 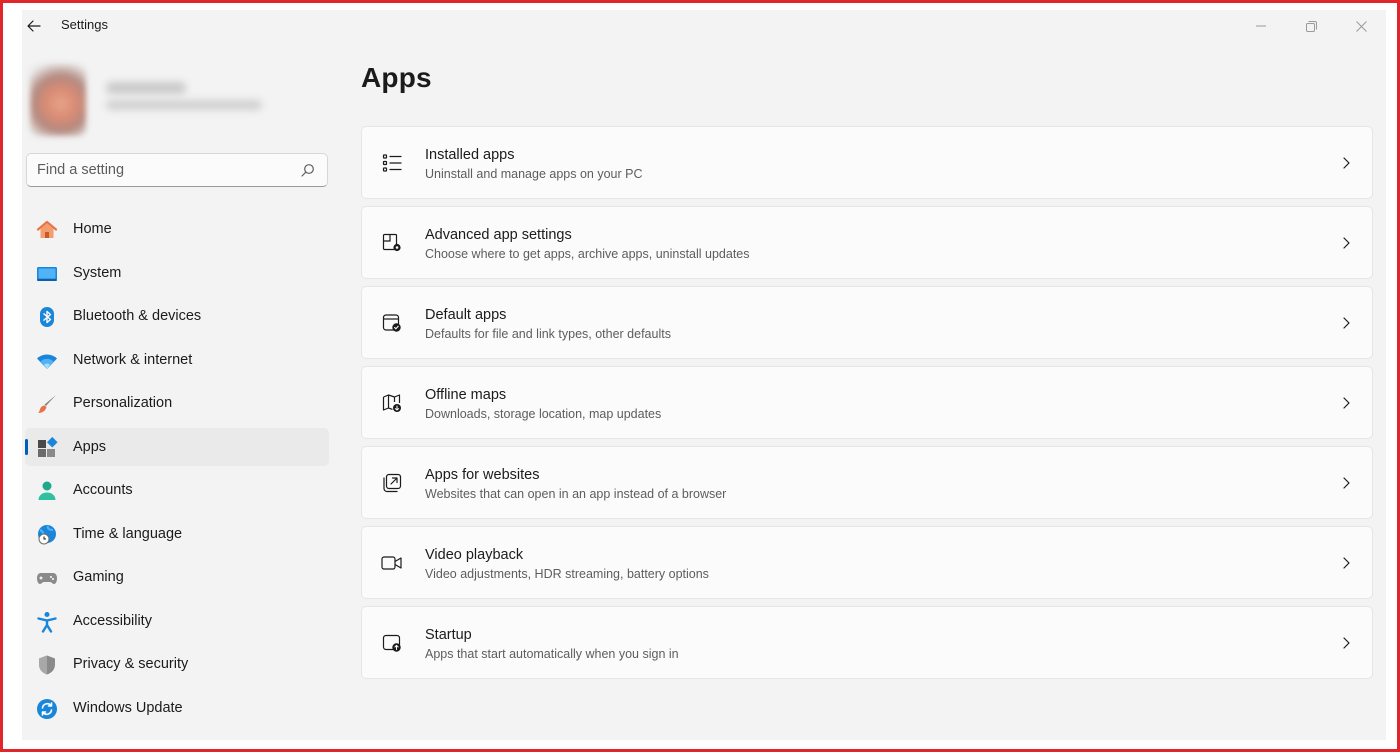 I want to click on window-controls, so click(x=1311, y=26).